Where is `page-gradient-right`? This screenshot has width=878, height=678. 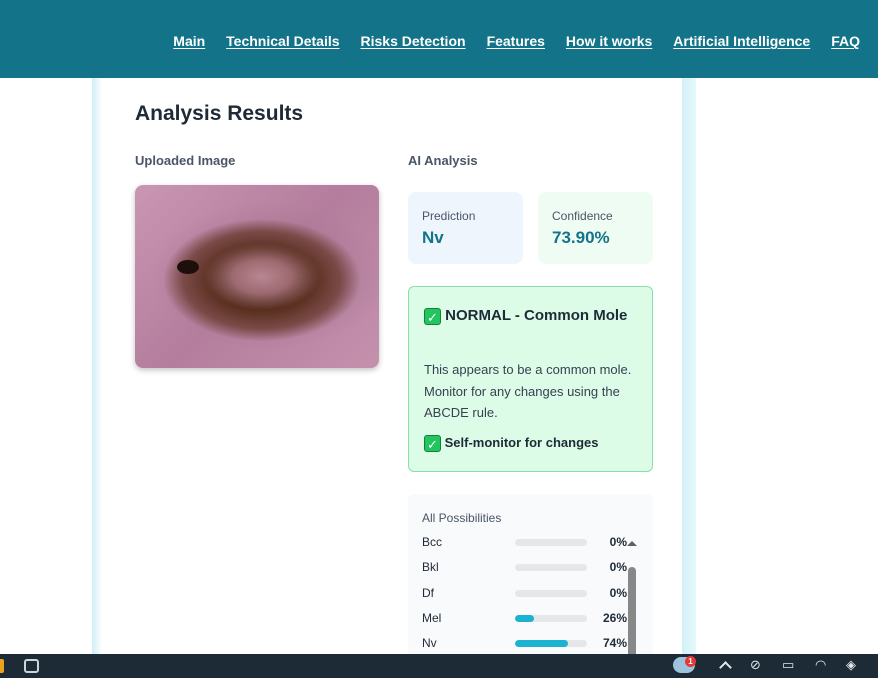 page-gradient-right is located at coordinates (689, 366).